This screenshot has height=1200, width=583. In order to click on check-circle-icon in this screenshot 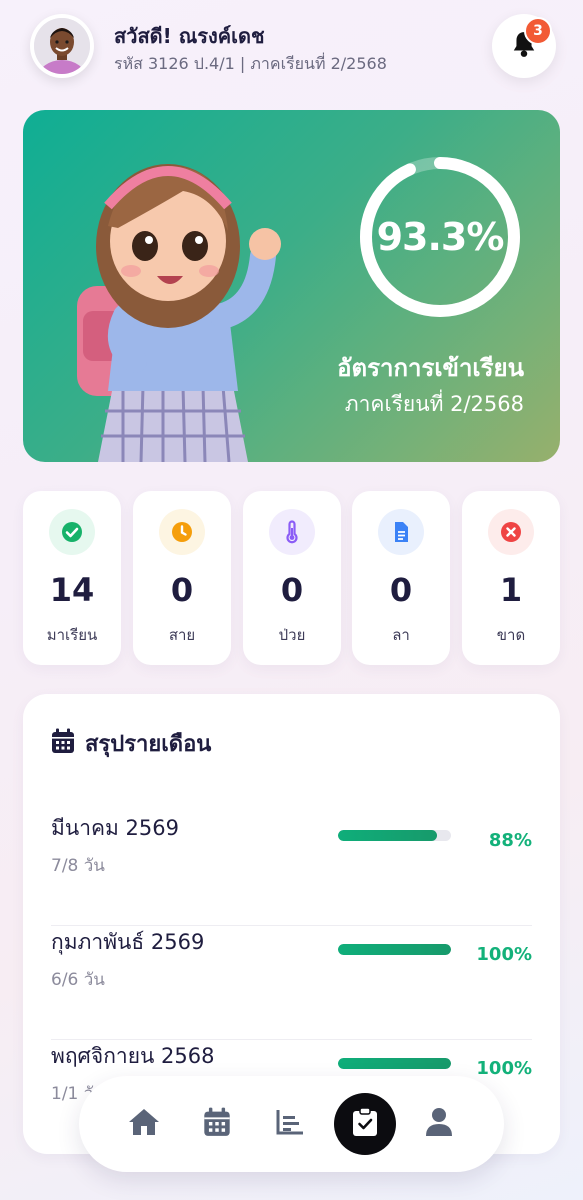, I will do `click(72, 532)`.